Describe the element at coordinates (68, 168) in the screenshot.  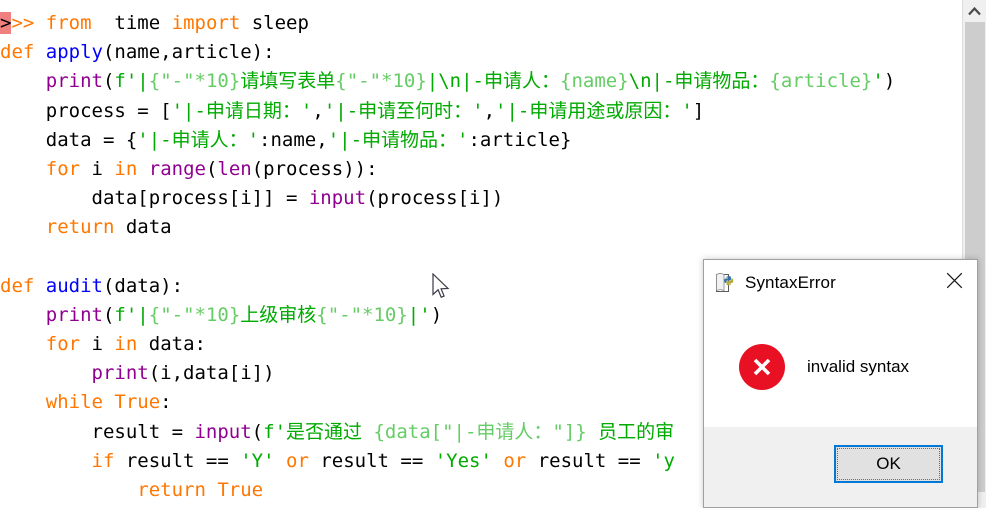
I see `code-token: for` at that location.